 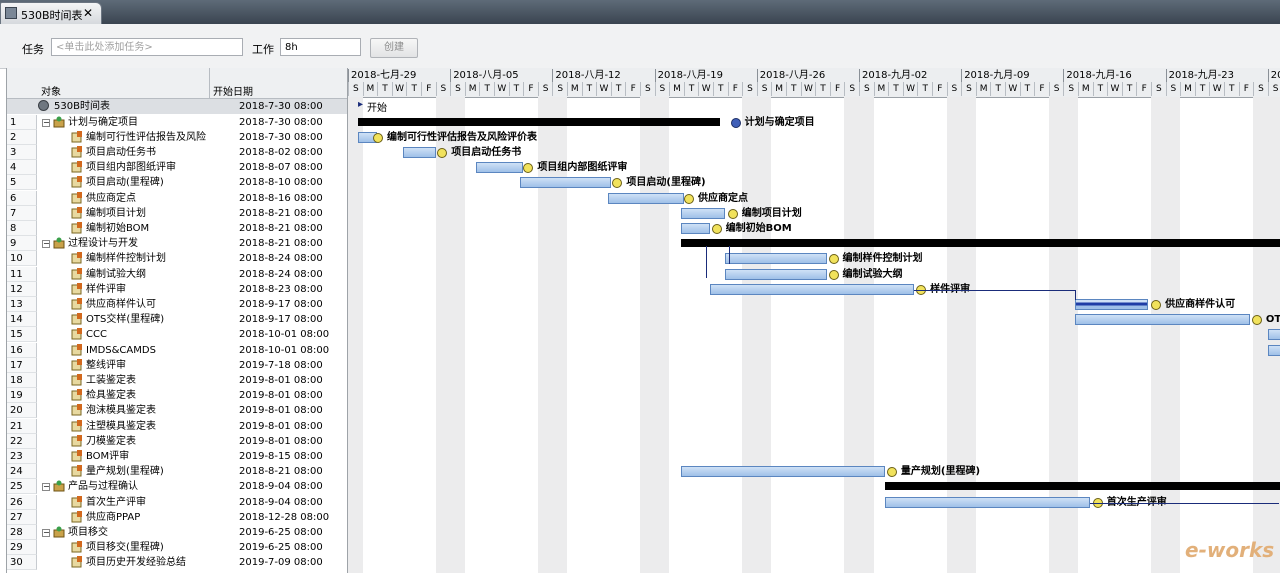 What do you see at coordinates (160, 213) in the screenshot?
I see `task-name: 编制项目计划` at bounding box center [160, 213].